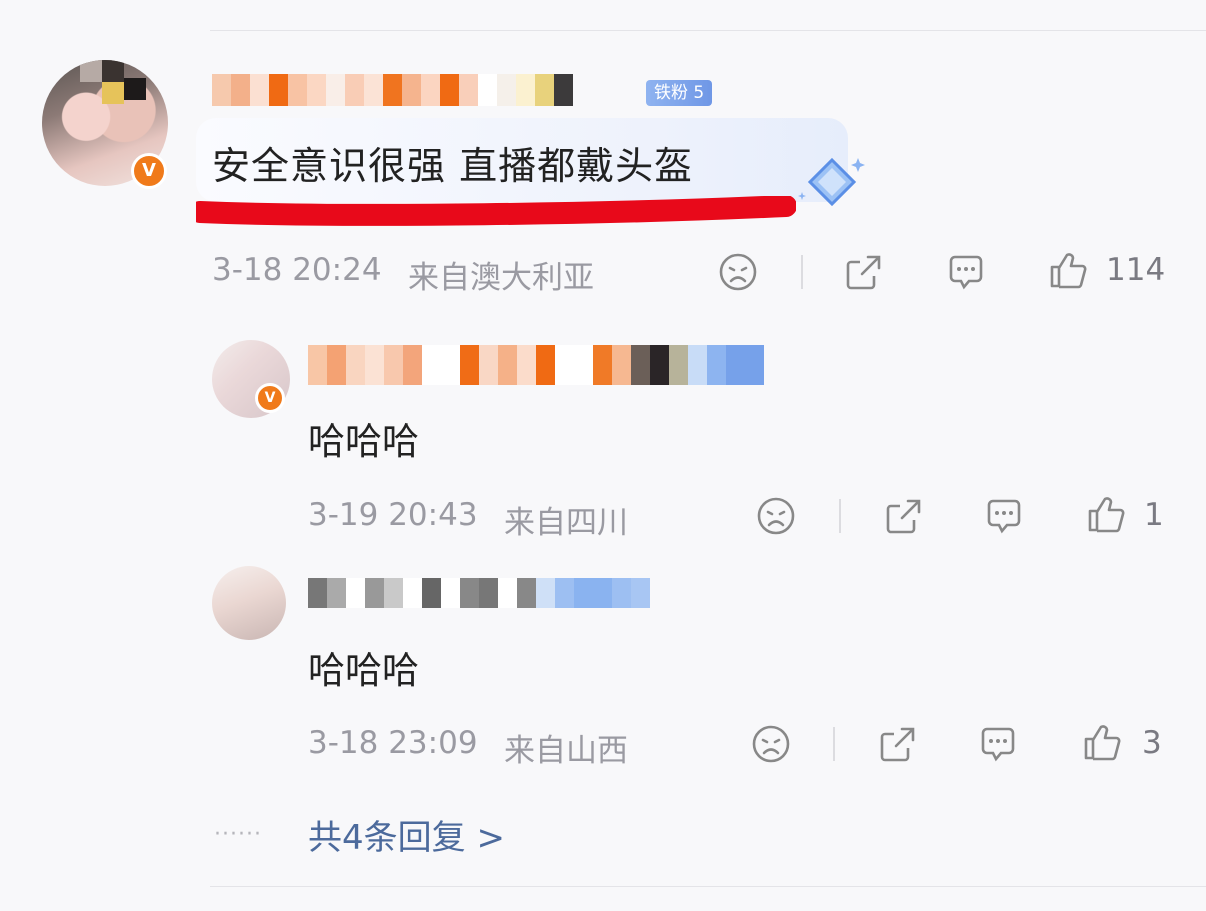 The image size is (1206, 911). What do you see at coordinates (392, 90) in the screenshot?
I see `commenter-name` at bounding box center [392, 90].